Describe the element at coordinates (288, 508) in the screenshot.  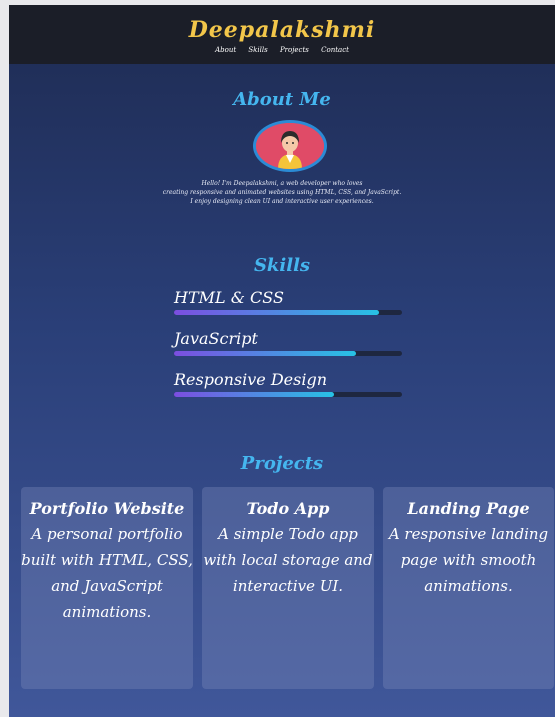
I see `project-title: Todo App` at that location.